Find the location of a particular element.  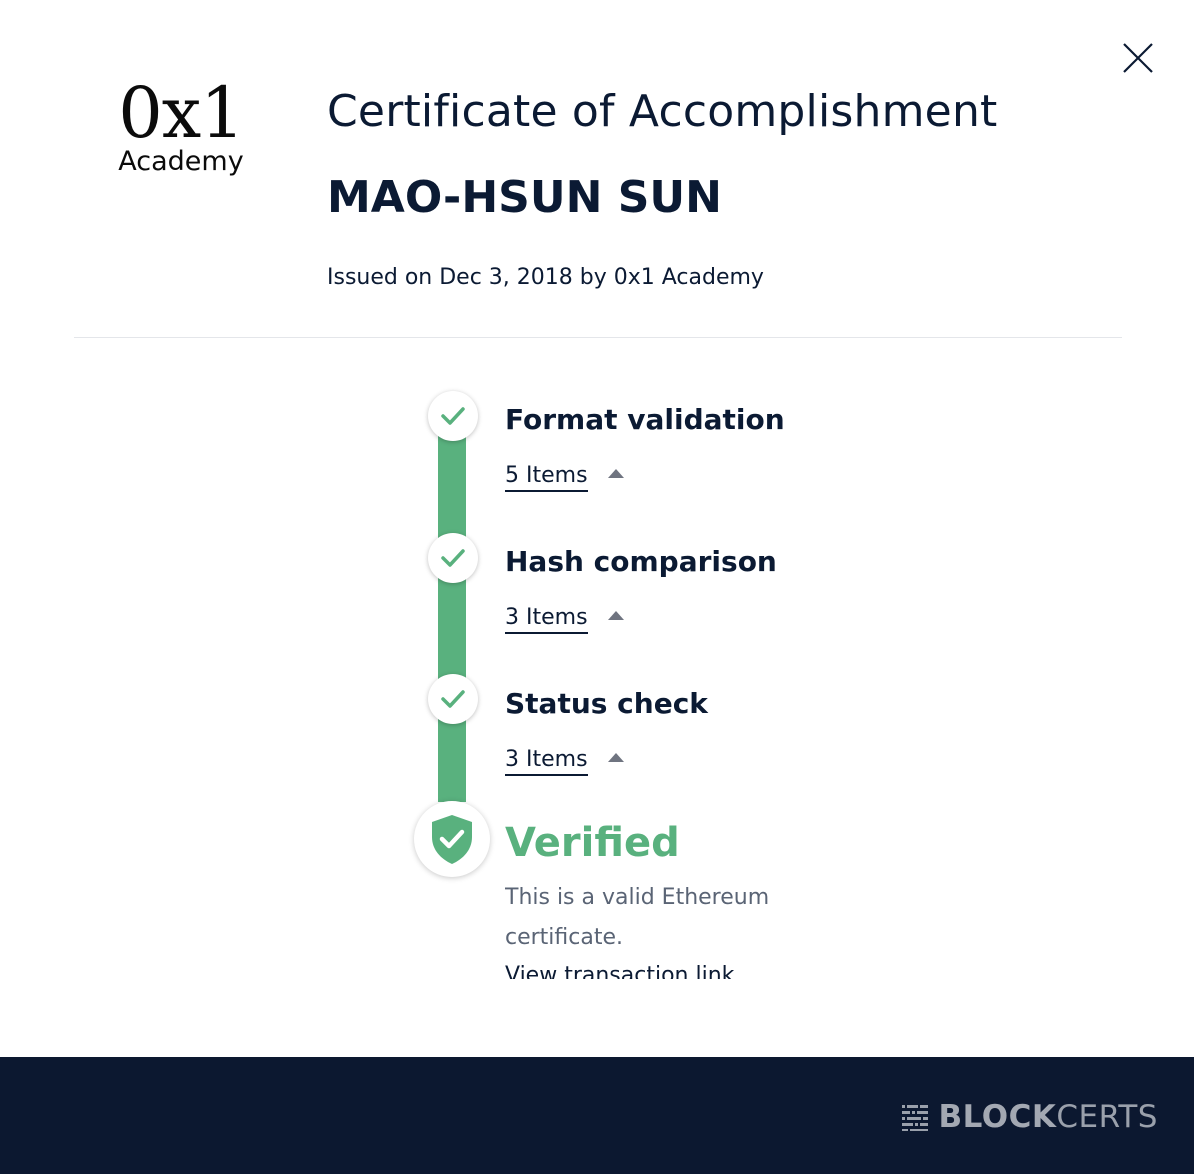

issuer-logo-mark: 0x1 is located at coordinates (181, 113).